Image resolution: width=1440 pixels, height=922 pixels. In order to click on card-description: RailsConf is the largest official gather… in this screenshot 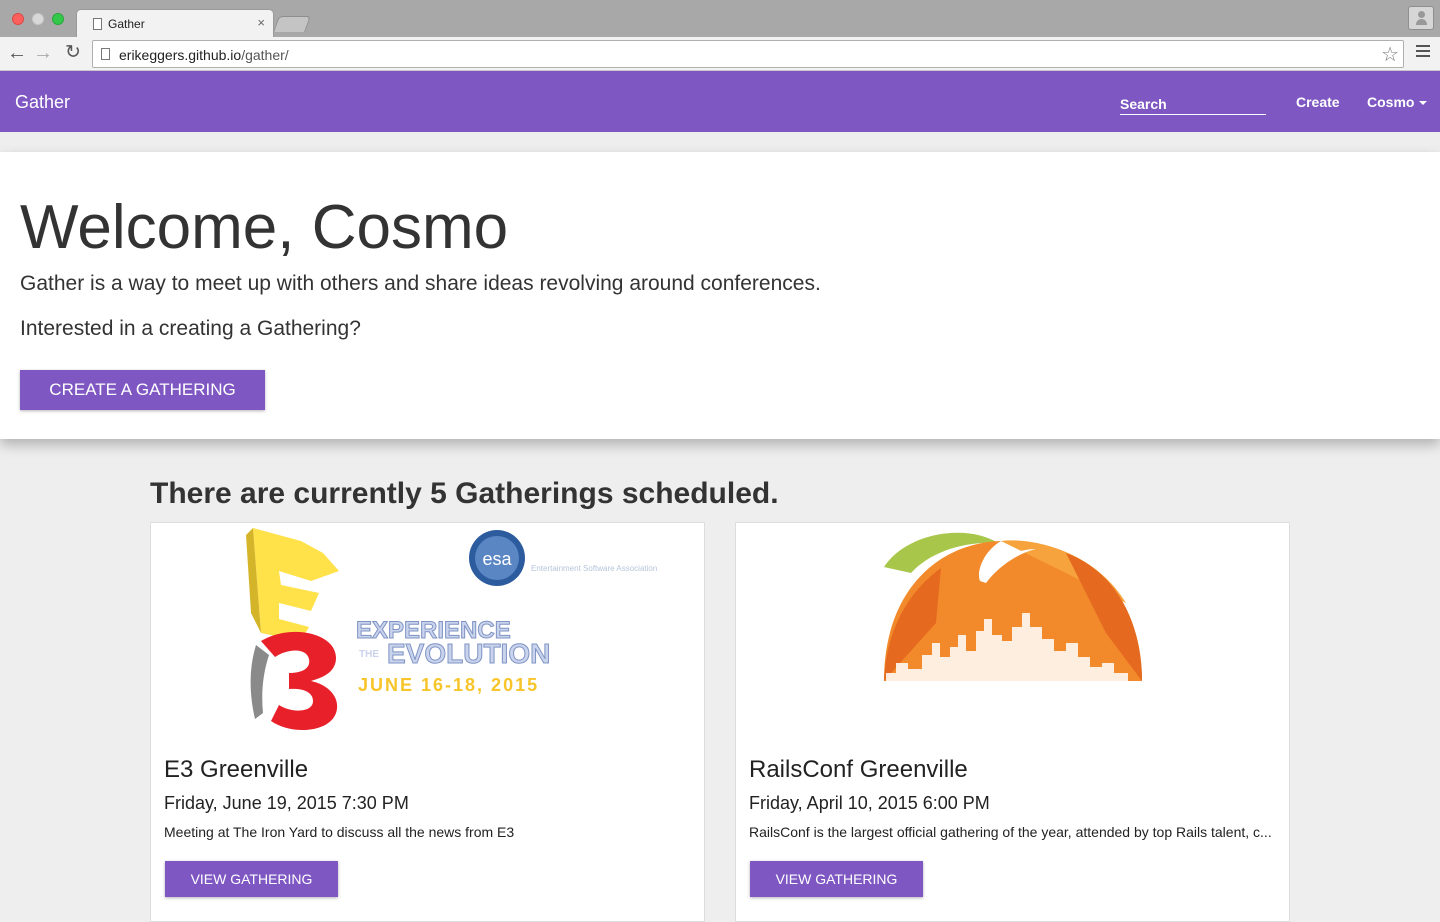, I will do `click(1010, 832)`.